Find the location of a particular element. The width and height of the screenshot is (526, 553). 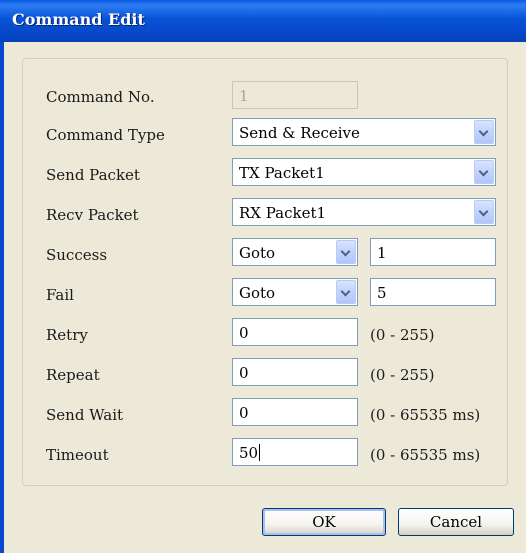

title-bar: Command Edit is located at coordinates (263, 21).